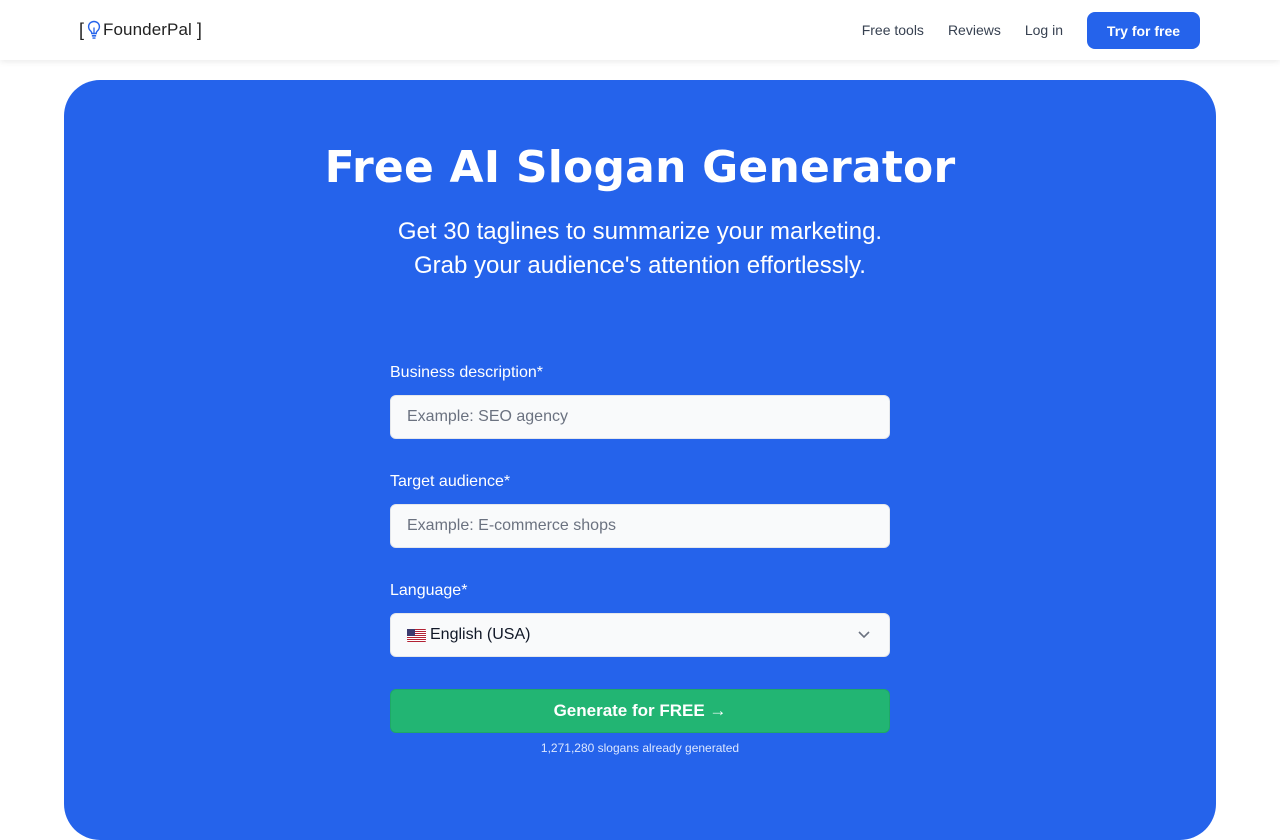  What do you see at coordinates (1044, 30) in the screenshot?
I see `nav-log-in: Log in` at bounding box center [1044, 30].